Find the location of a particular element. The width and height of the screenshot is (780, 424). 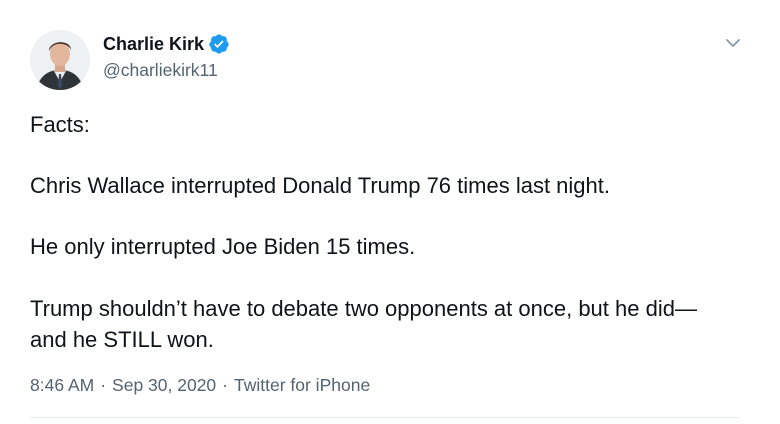

author-display-name: Charlie Kirk is located at coordinates (153, 44).